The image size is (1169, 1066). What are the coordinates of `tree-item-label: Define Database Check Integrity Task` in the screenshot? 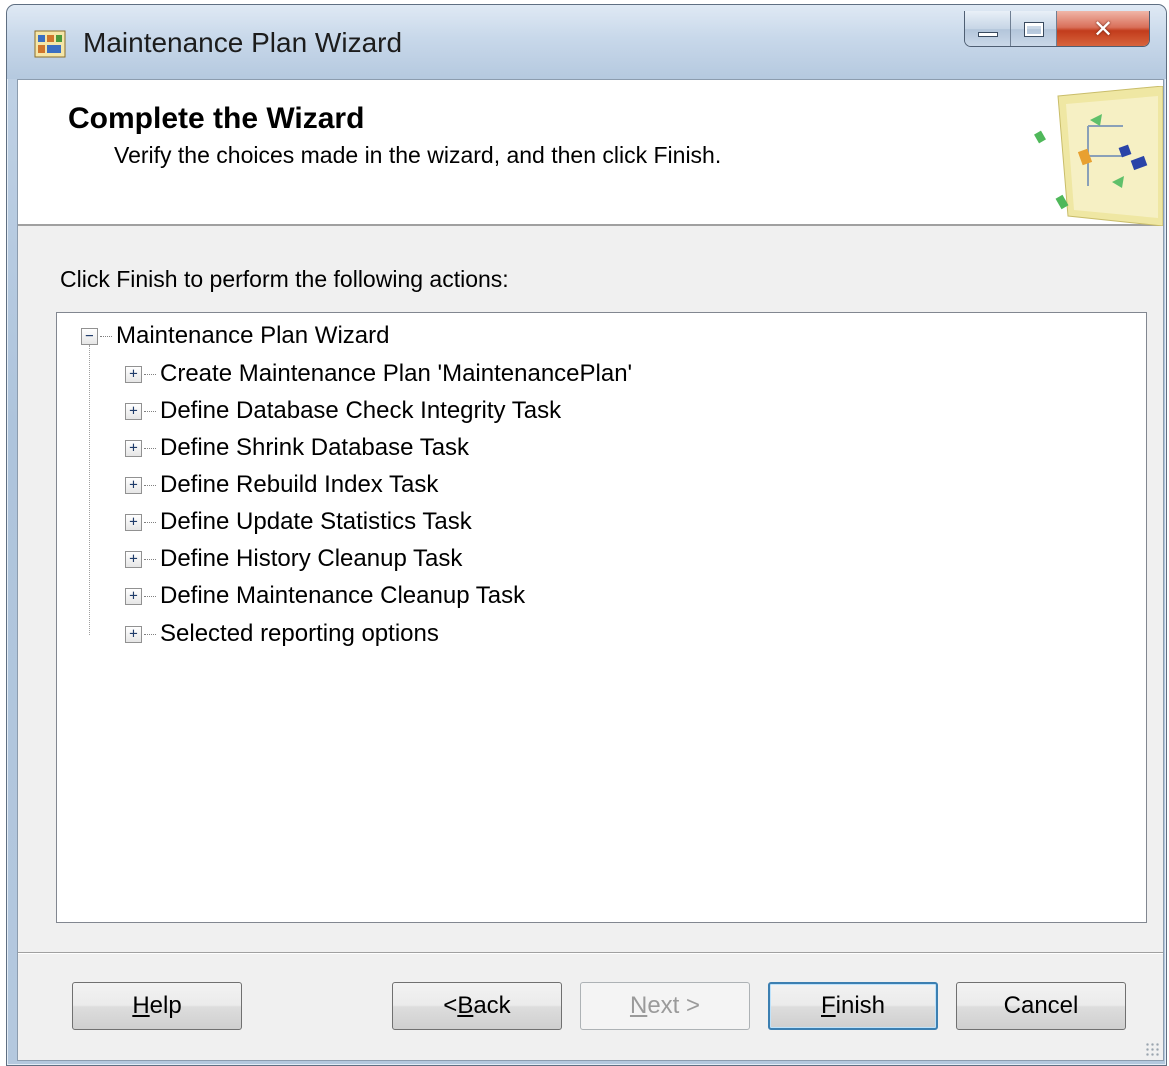 It's located at (361, 410).